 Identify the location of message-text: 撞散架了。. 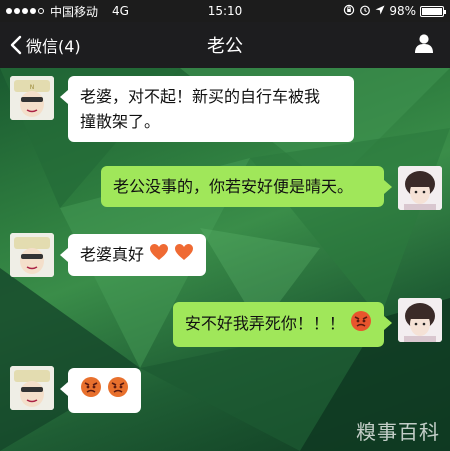
(120, 121).